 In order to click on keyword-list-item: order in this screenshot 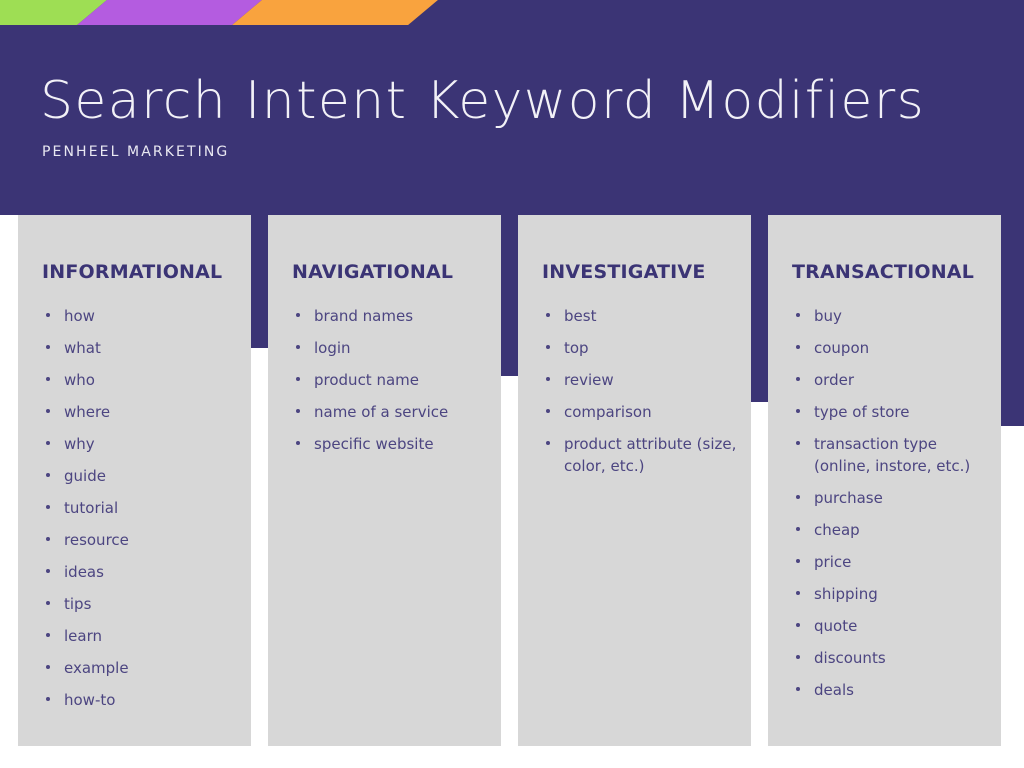, I will do `click(889, 380)`.